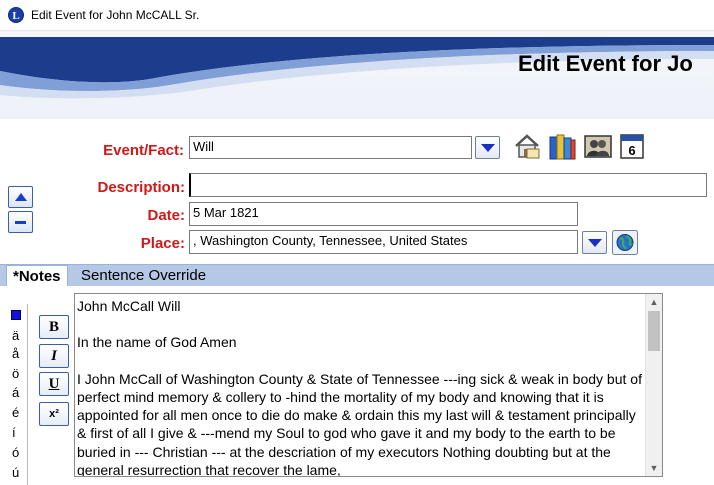 This screenshot has height=485, width=714. Describe the element at coordinates (357, 15) in the screenshot. I see `title-bar: L Edit Event for John McCALL Sr.` at that location.